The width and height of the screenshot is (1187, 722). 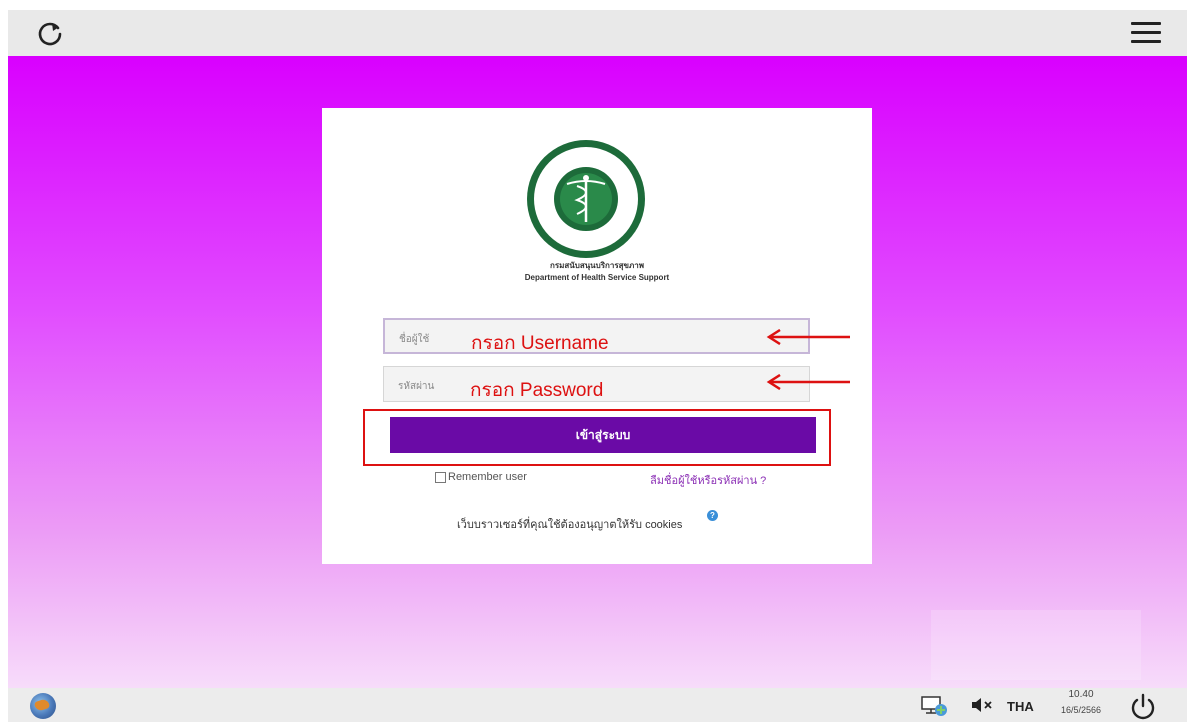 I want to click on department-name-english: Department of Health Service Support, so click(x=597, y=277).